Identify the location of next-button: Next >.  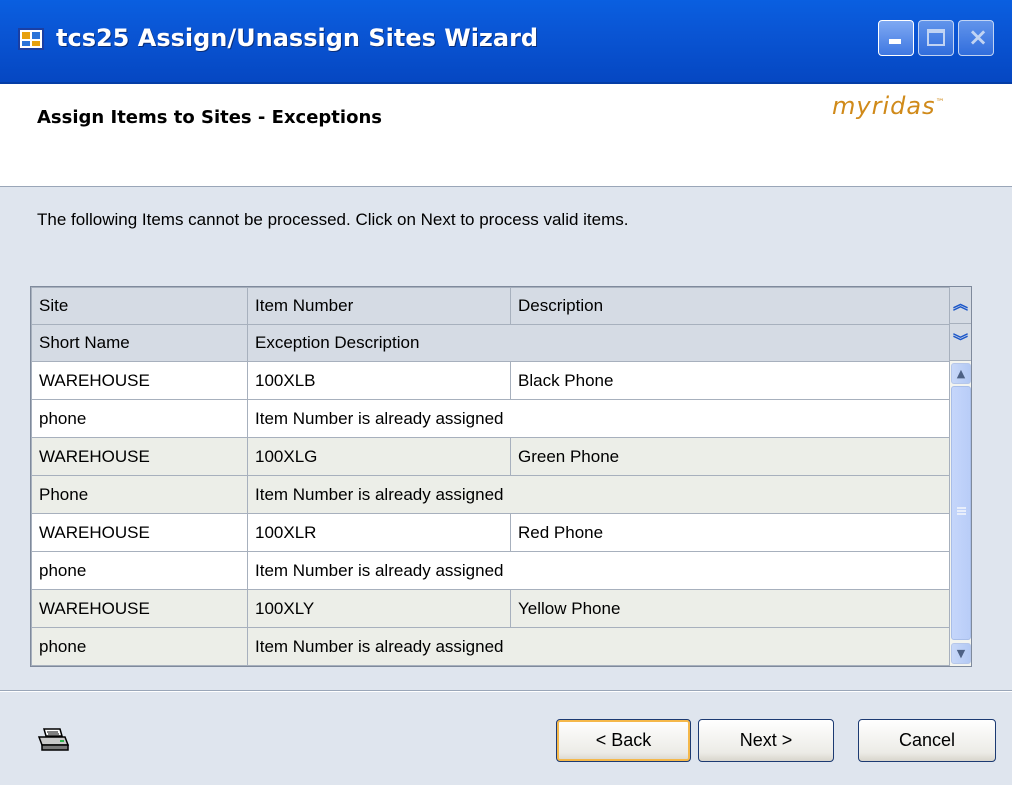
(766, 740).